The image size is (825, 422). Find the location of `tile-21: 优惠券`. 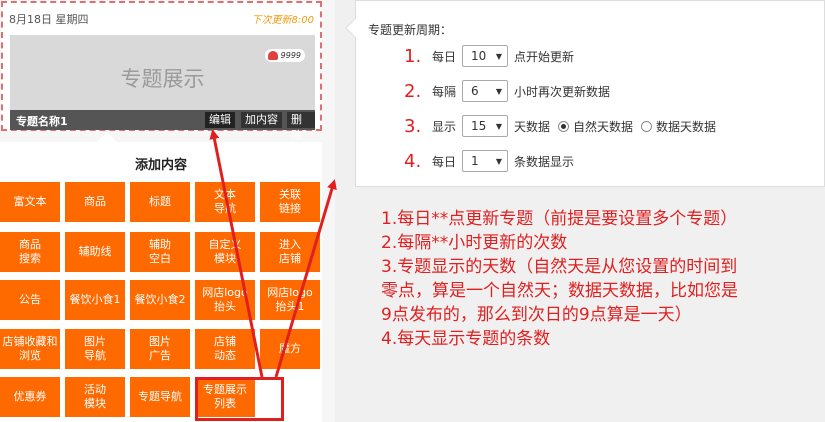

tile-21: 优惠券 is located at coordinates (30, 397).